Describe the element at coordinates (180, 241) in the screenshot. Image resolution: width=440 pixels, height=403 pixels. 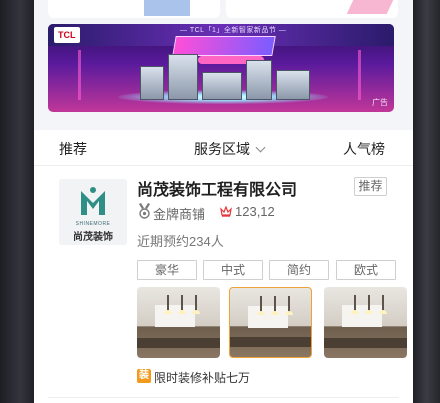
I see `recent-bookings: 近期预约234人` at that location.